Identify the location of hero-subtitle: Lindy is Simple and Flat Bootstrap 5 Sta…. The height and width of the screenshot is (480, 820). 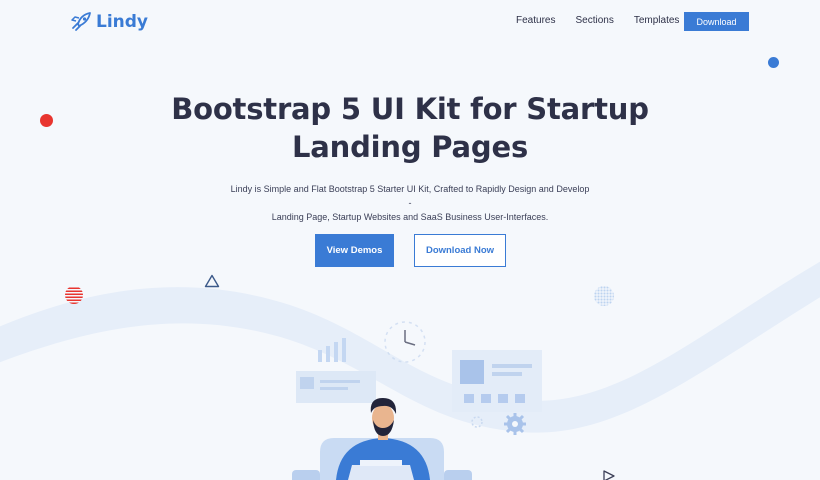
(410, 203).